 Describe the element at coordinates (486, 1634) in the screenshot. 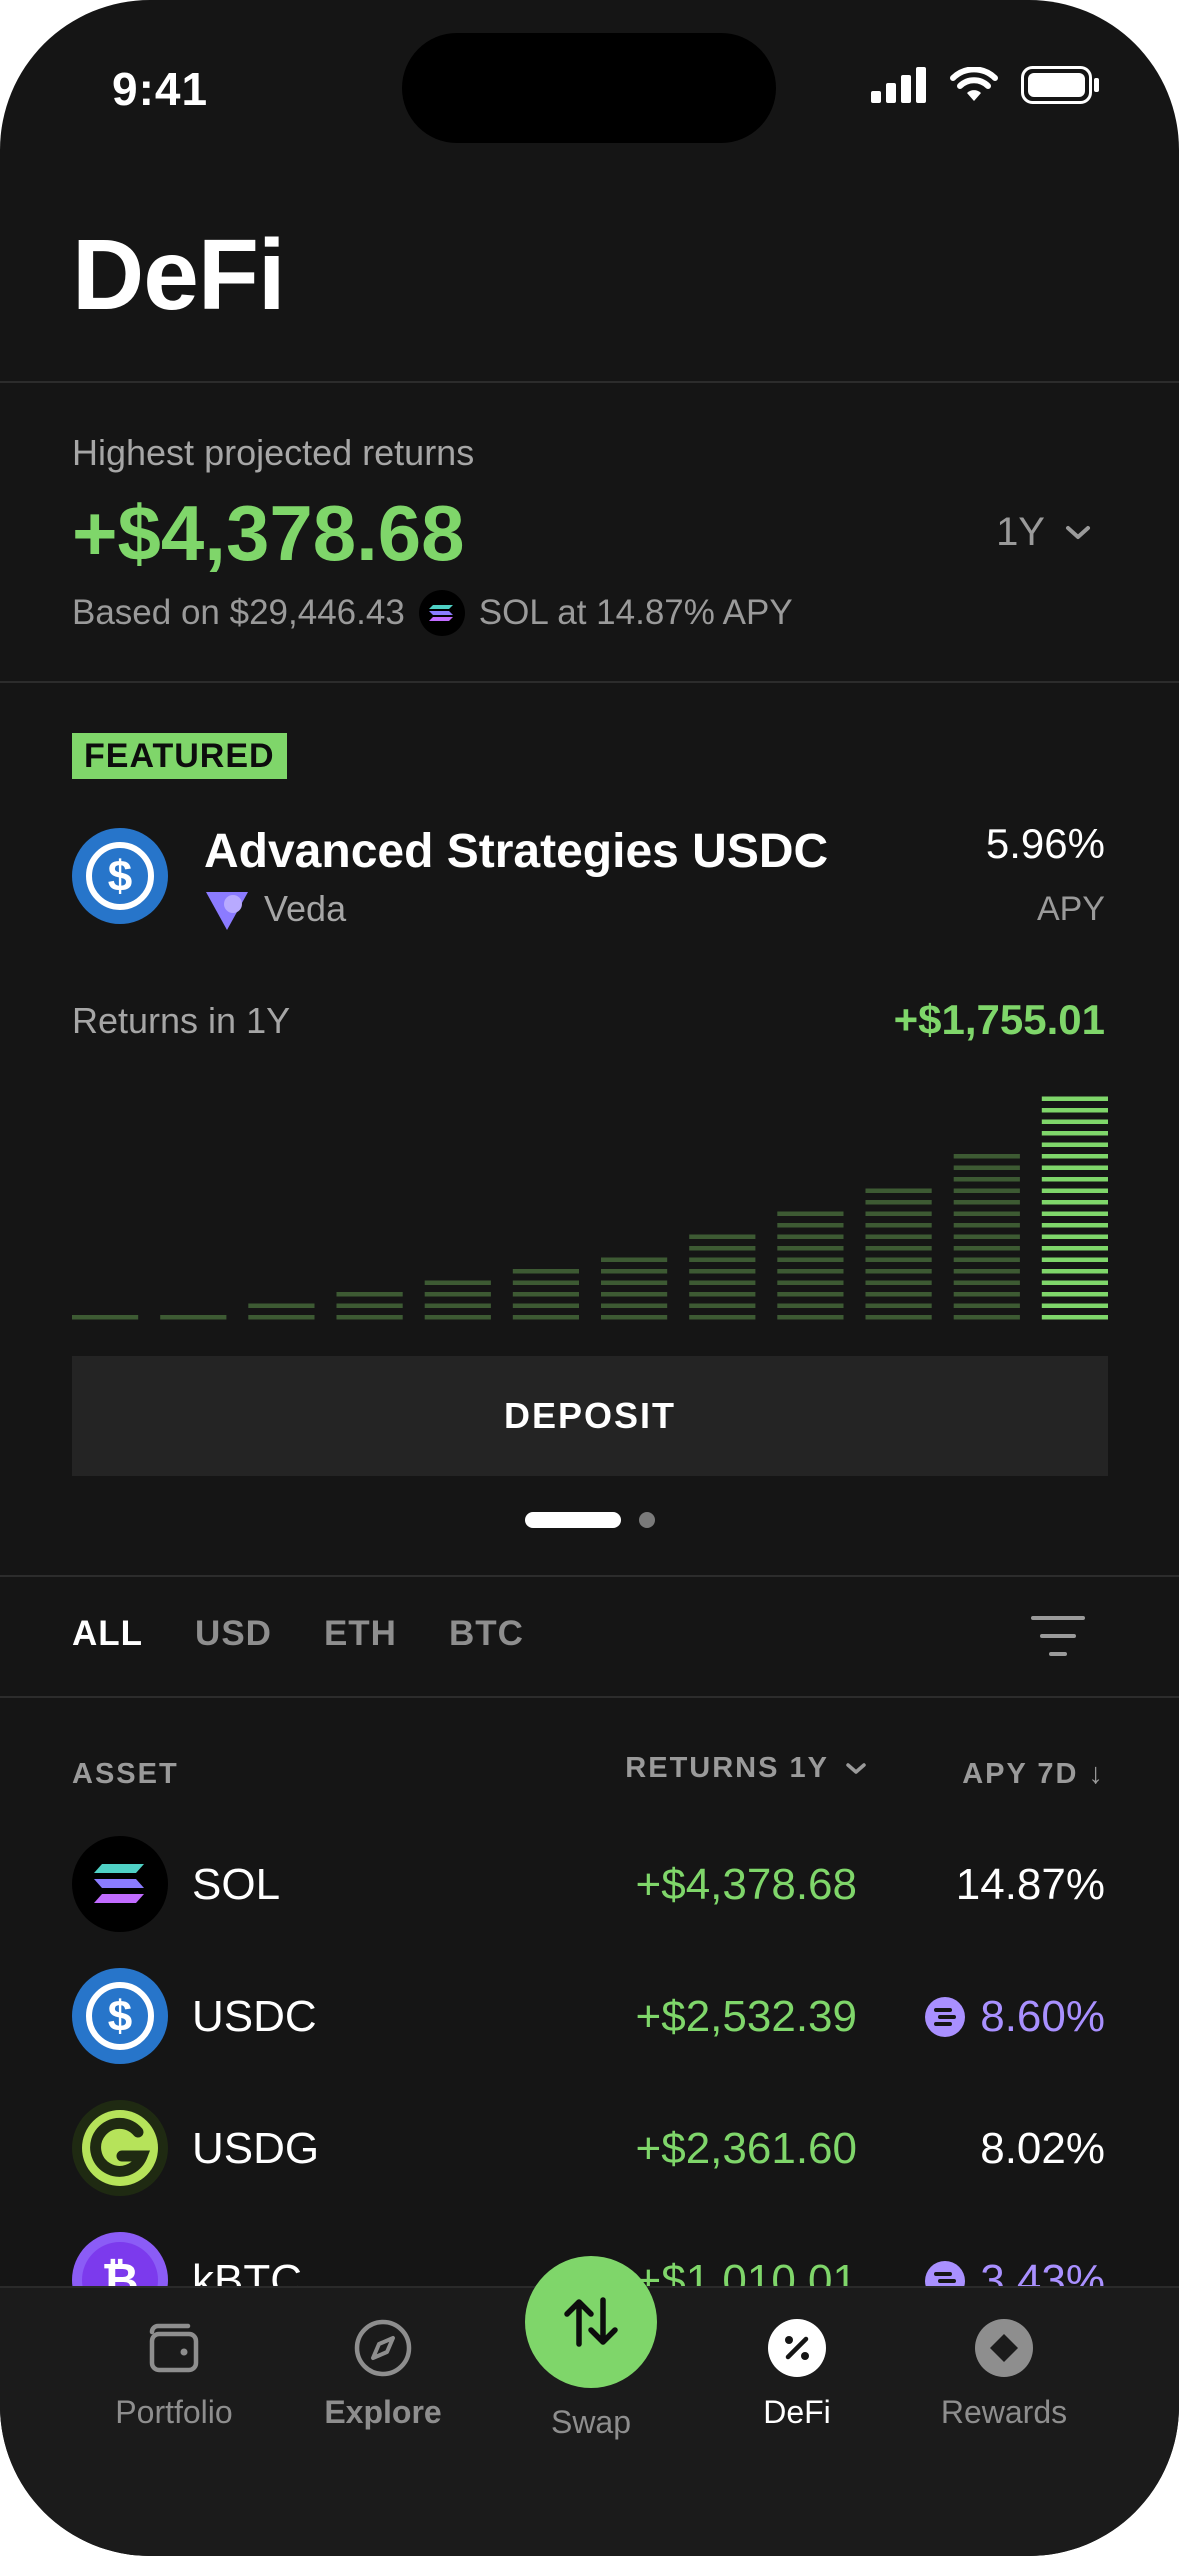

I see `tab-btc: BTC` at that location.